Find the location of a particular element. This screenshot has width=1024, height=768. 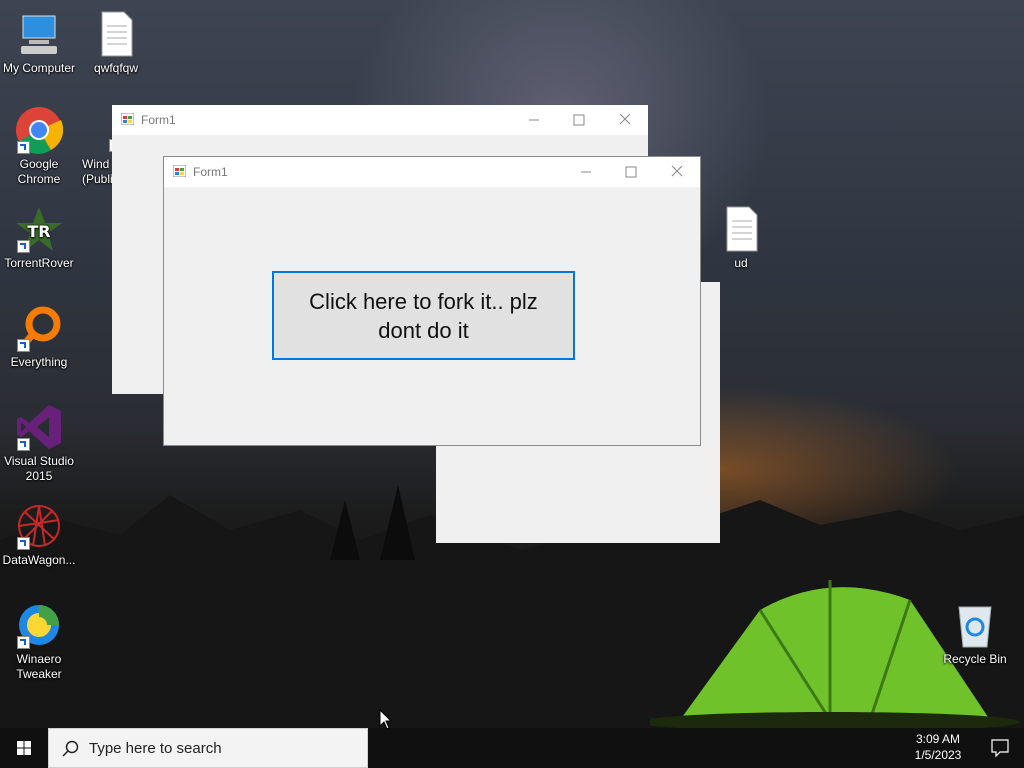

search-icon is located at coordinates (70, 748).